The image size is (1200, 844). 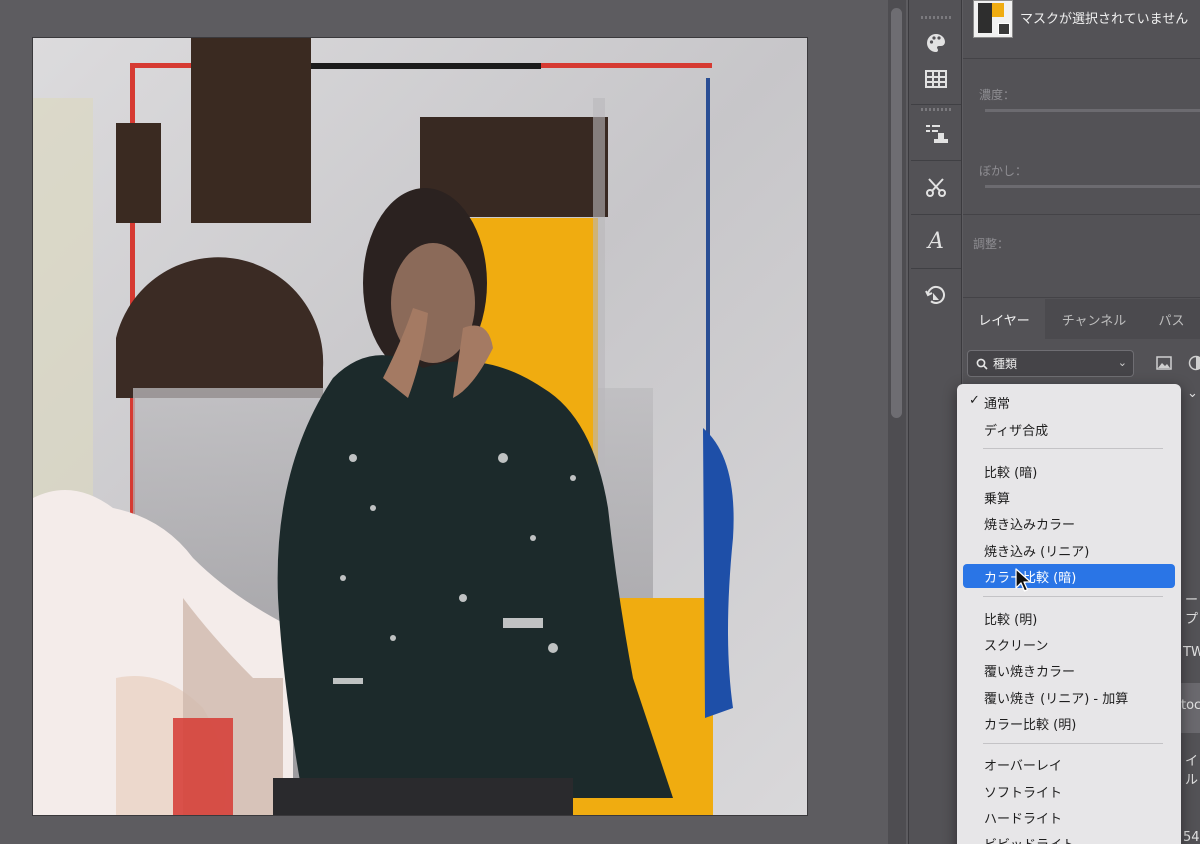 I want to click on menu-item-label: オーバーレイ, so click(x=1023, y=766).